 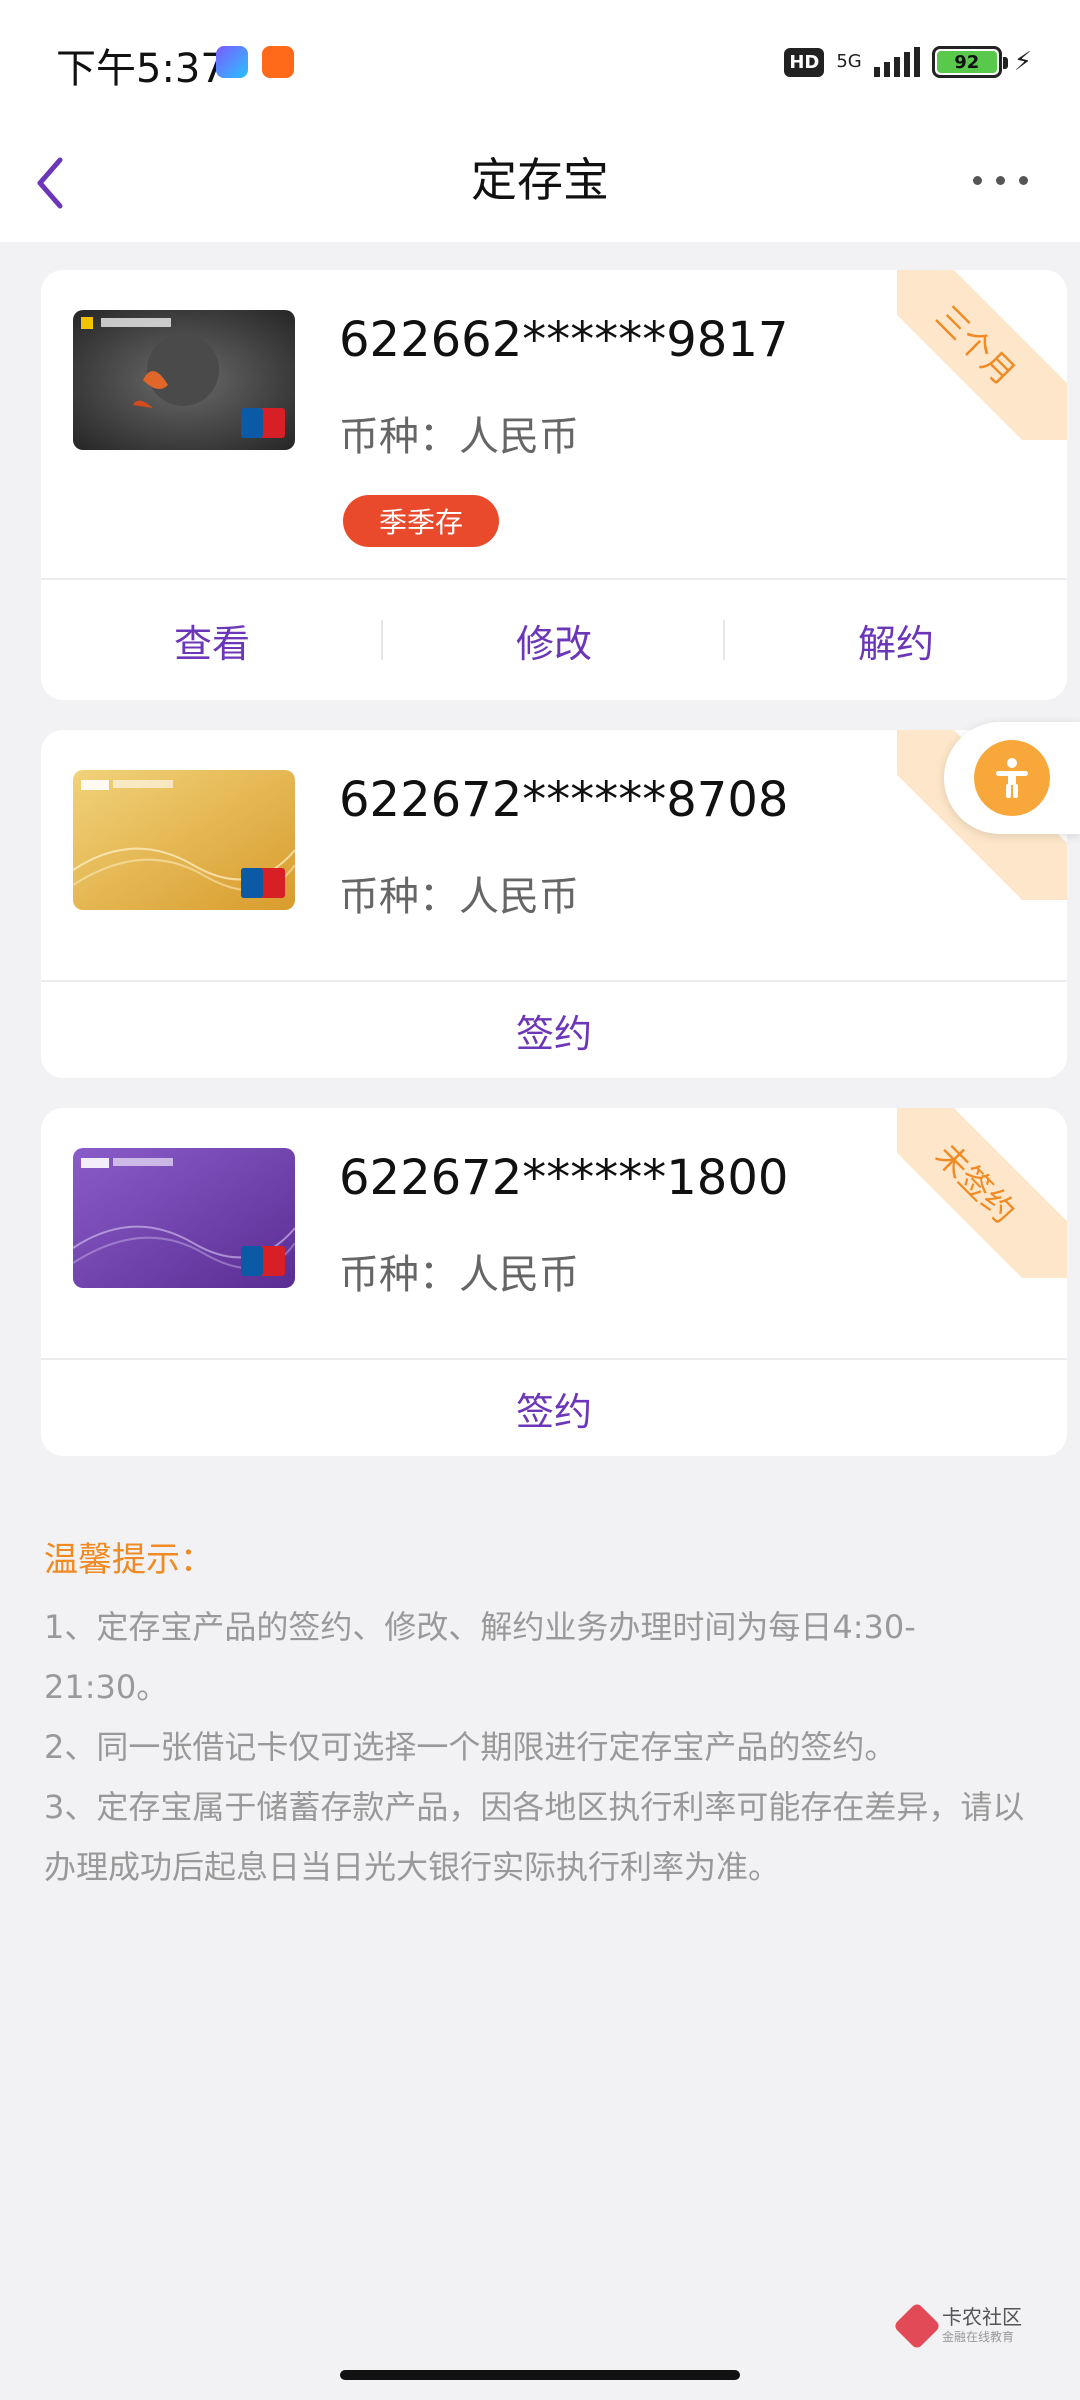 I want to click on watermark-logo-icon, so click(x=917, y=2325).